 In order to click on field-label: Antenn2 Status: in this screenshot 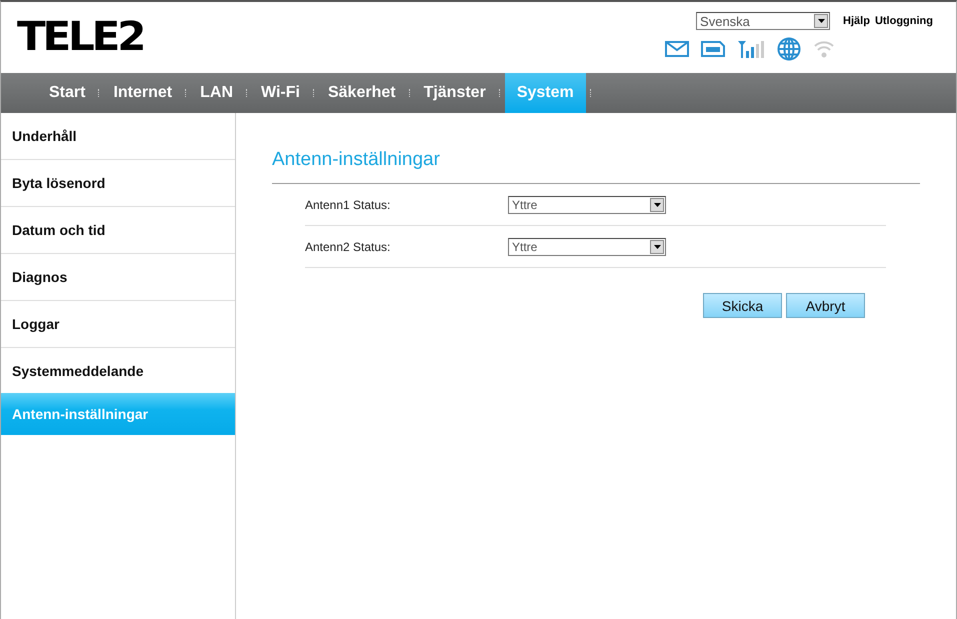, I will do `click(348, 247)`.